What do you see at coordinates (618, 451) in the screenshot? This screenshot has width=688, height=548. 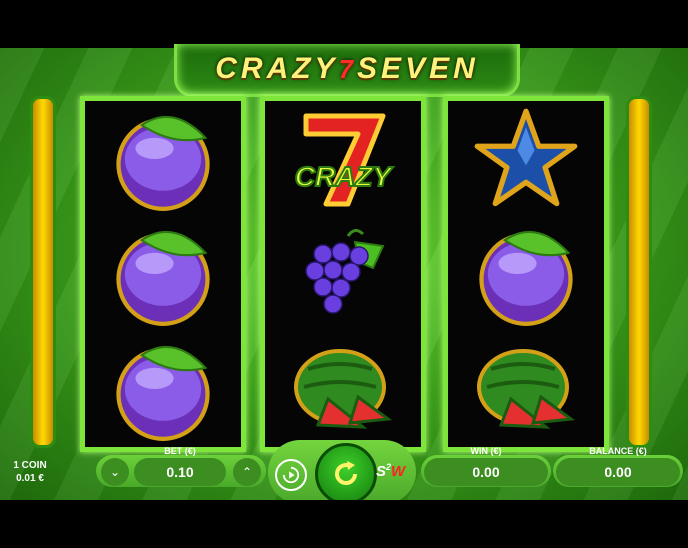 I see `balance-label: BALANCE (€)` at bounding box center [618, 451].